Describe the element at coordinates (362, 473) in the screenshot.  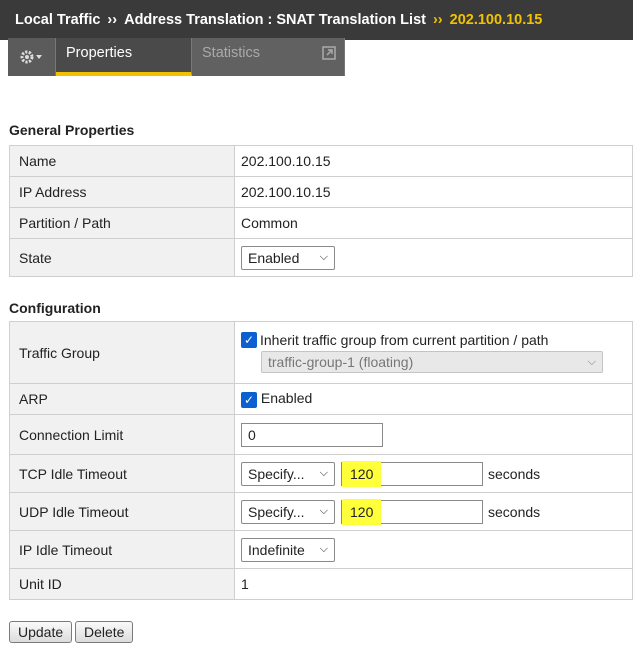
I see `tcp-timeout-value: 120` at that location.